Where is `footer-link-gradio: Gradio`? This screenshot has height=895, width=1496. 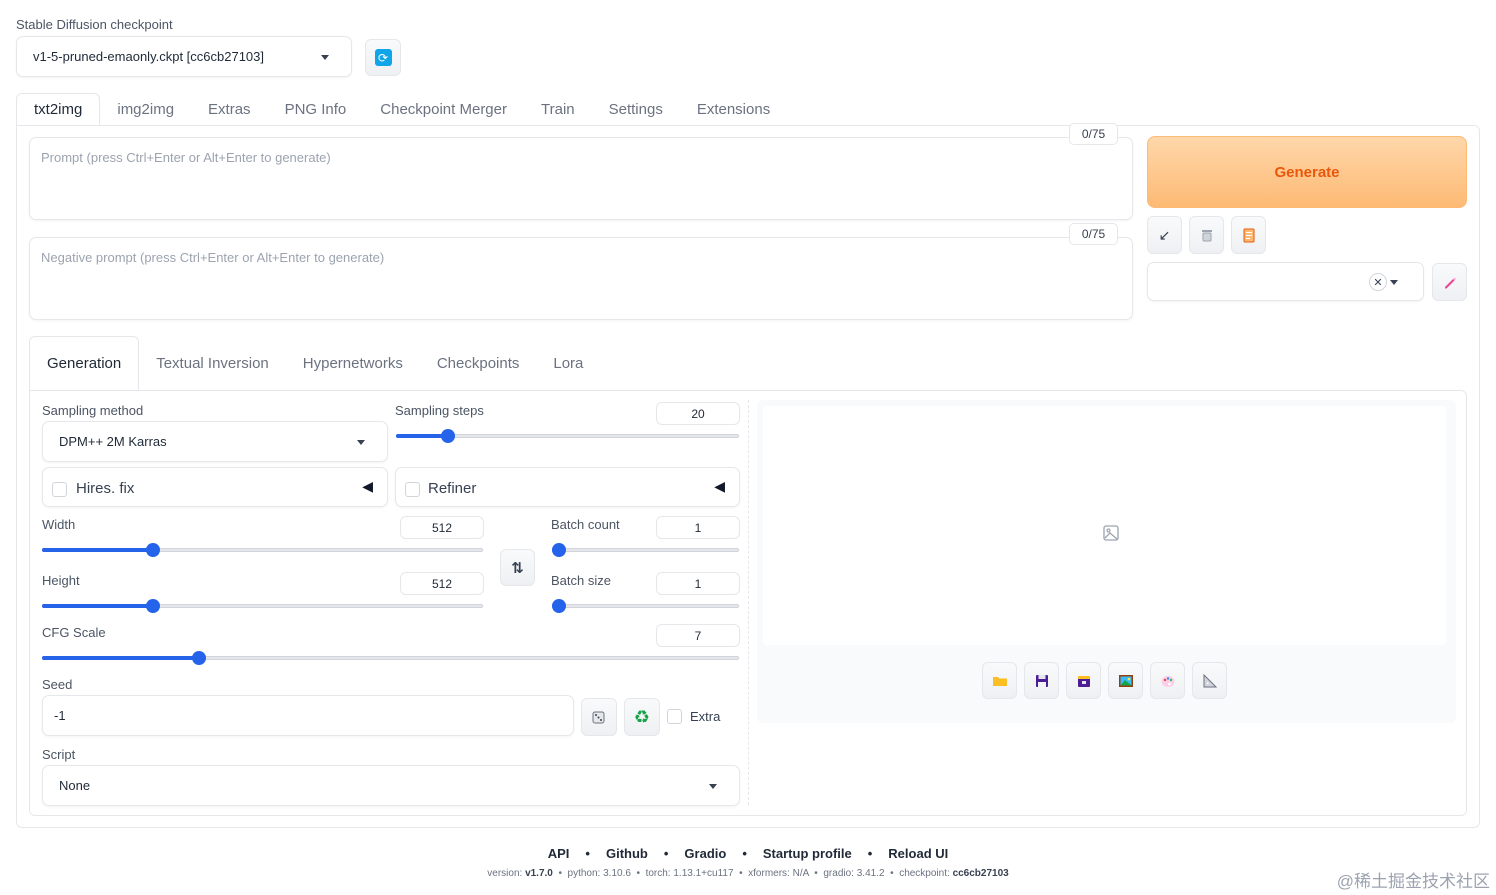
footer-link-gradio: Gradio is located at coordinates (705, 853).